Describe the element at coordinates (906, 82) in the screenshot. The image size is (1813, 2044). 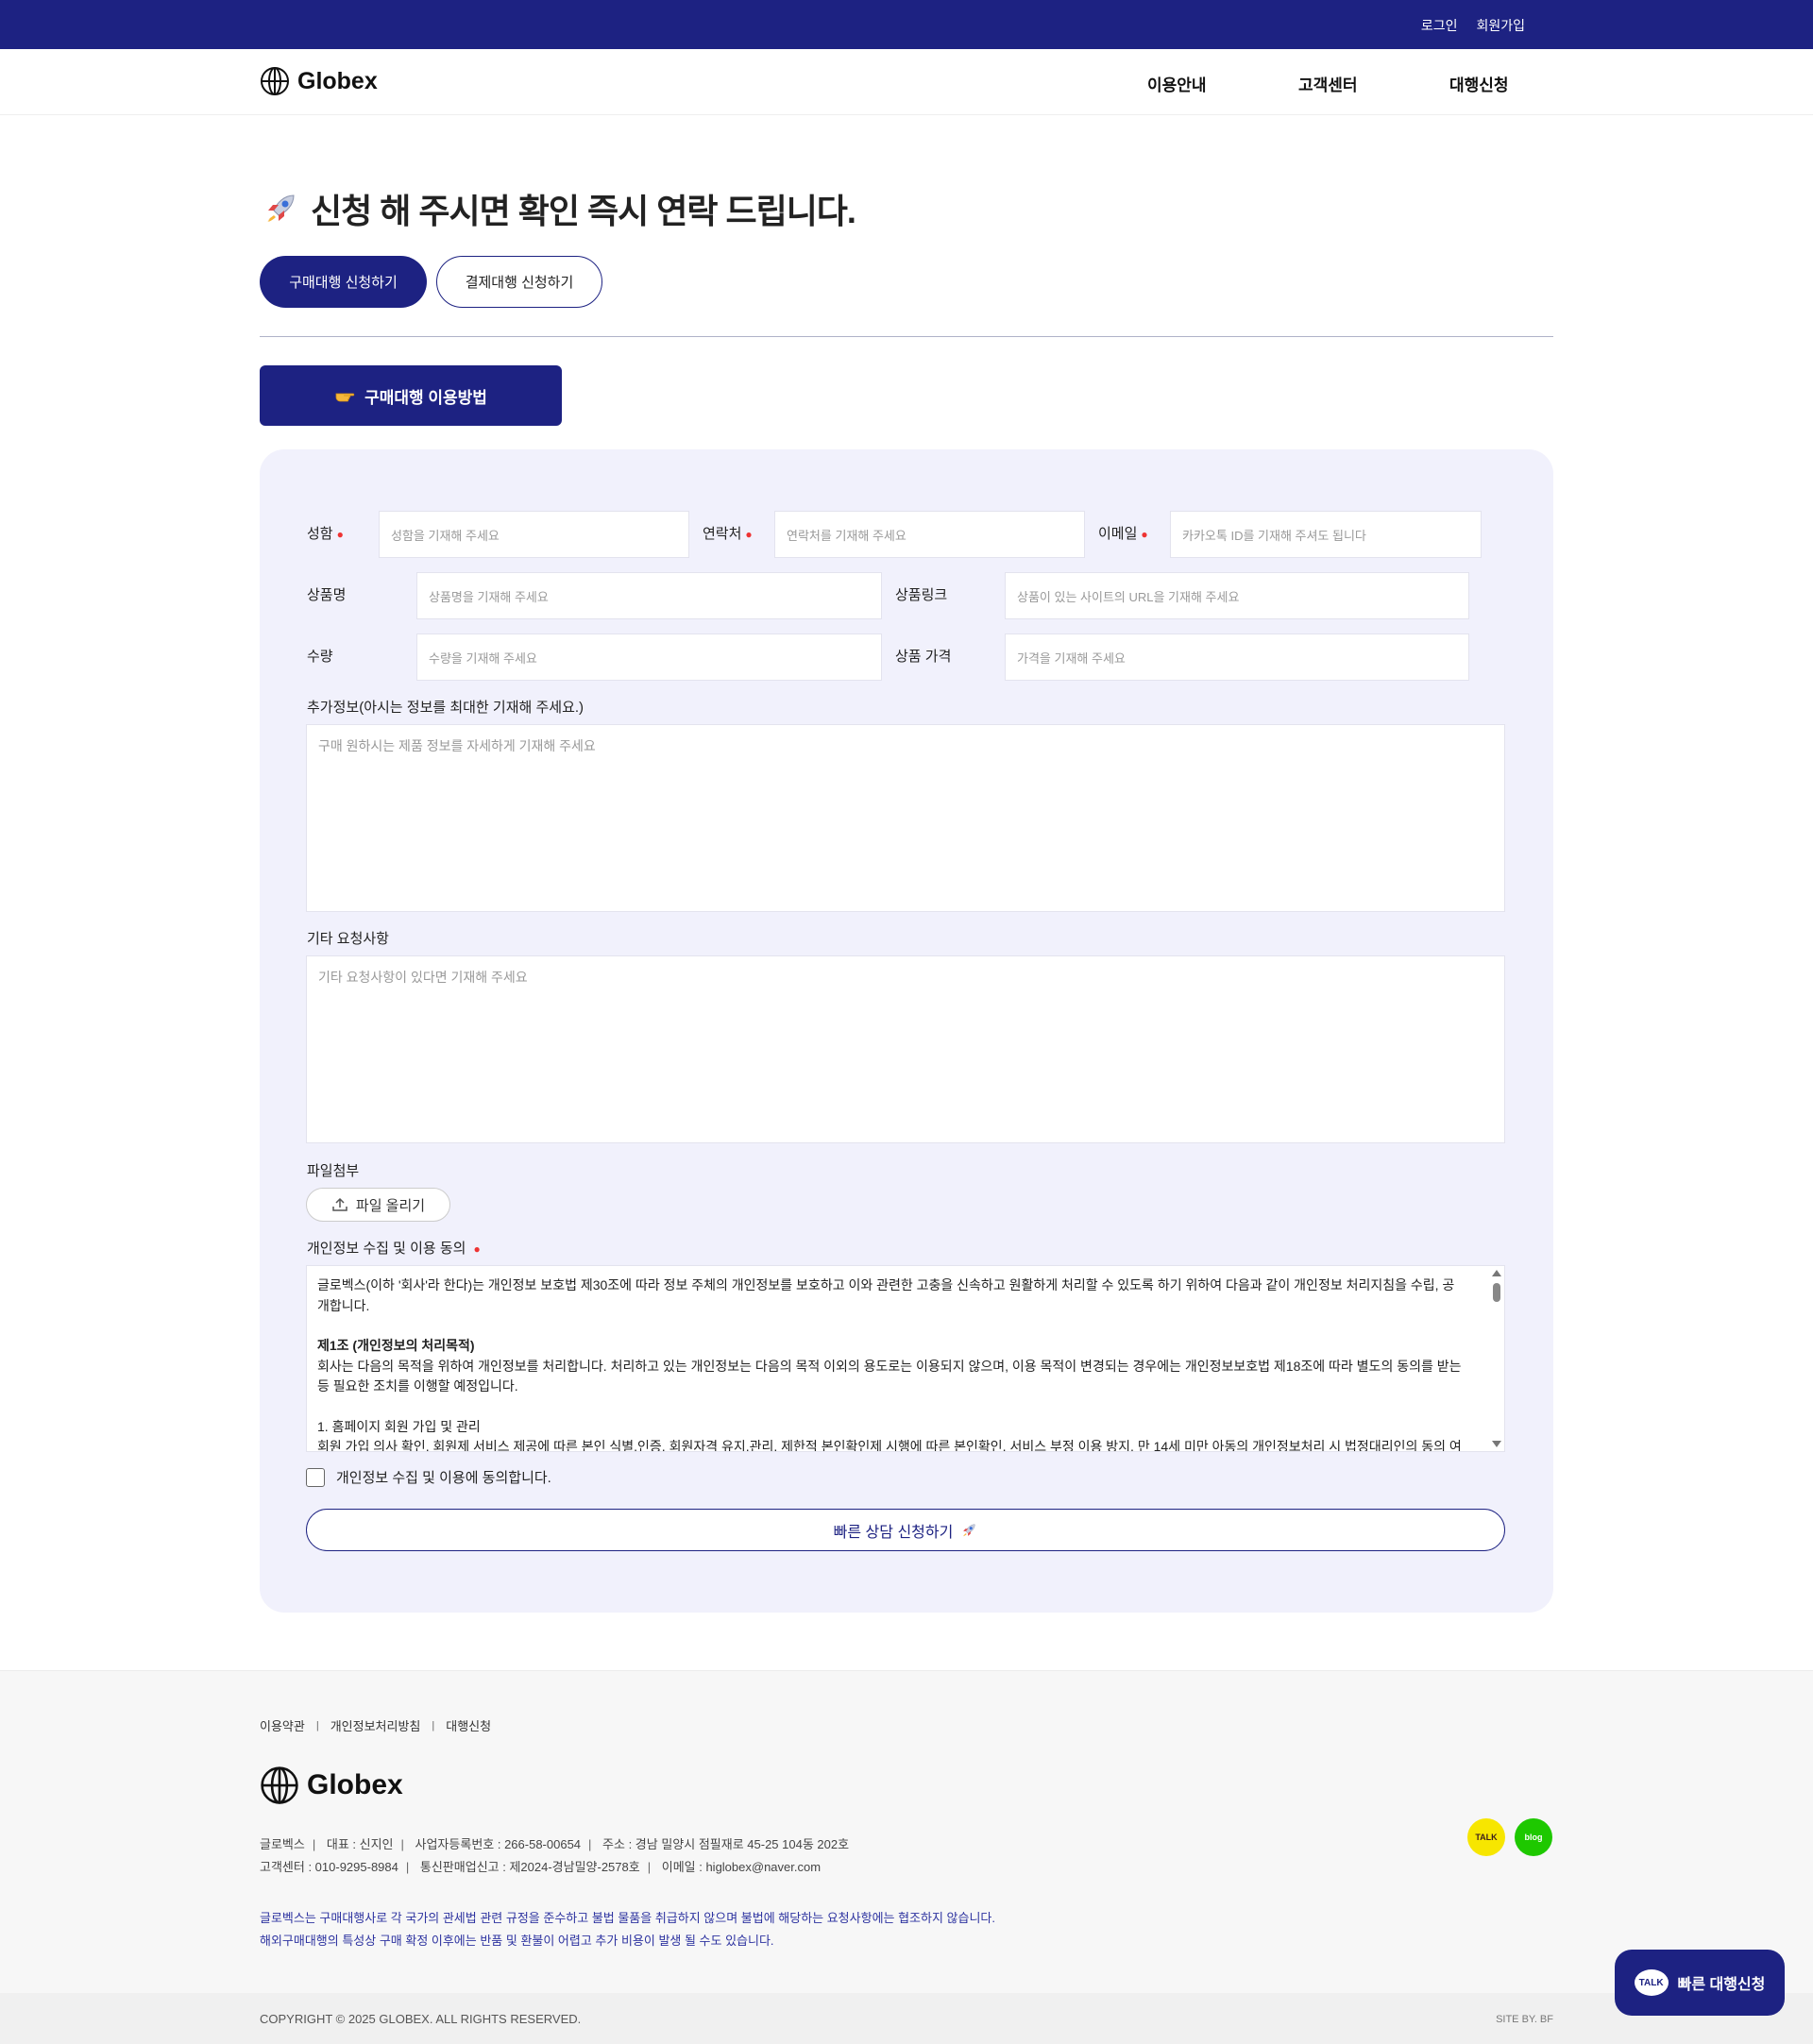
I see `site-header: Globex 이용안내 고객센터 대행신청` at that location.